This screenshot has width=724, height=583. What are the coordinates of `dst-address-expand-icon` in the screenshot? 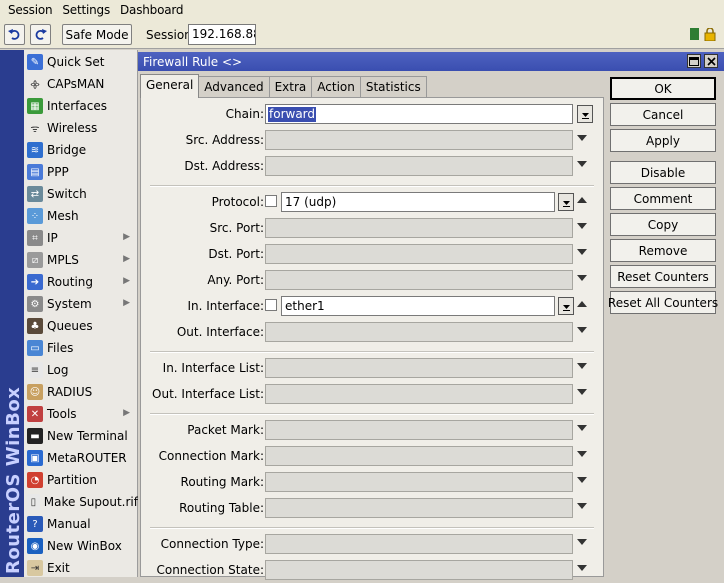 It's located at (582, 164).